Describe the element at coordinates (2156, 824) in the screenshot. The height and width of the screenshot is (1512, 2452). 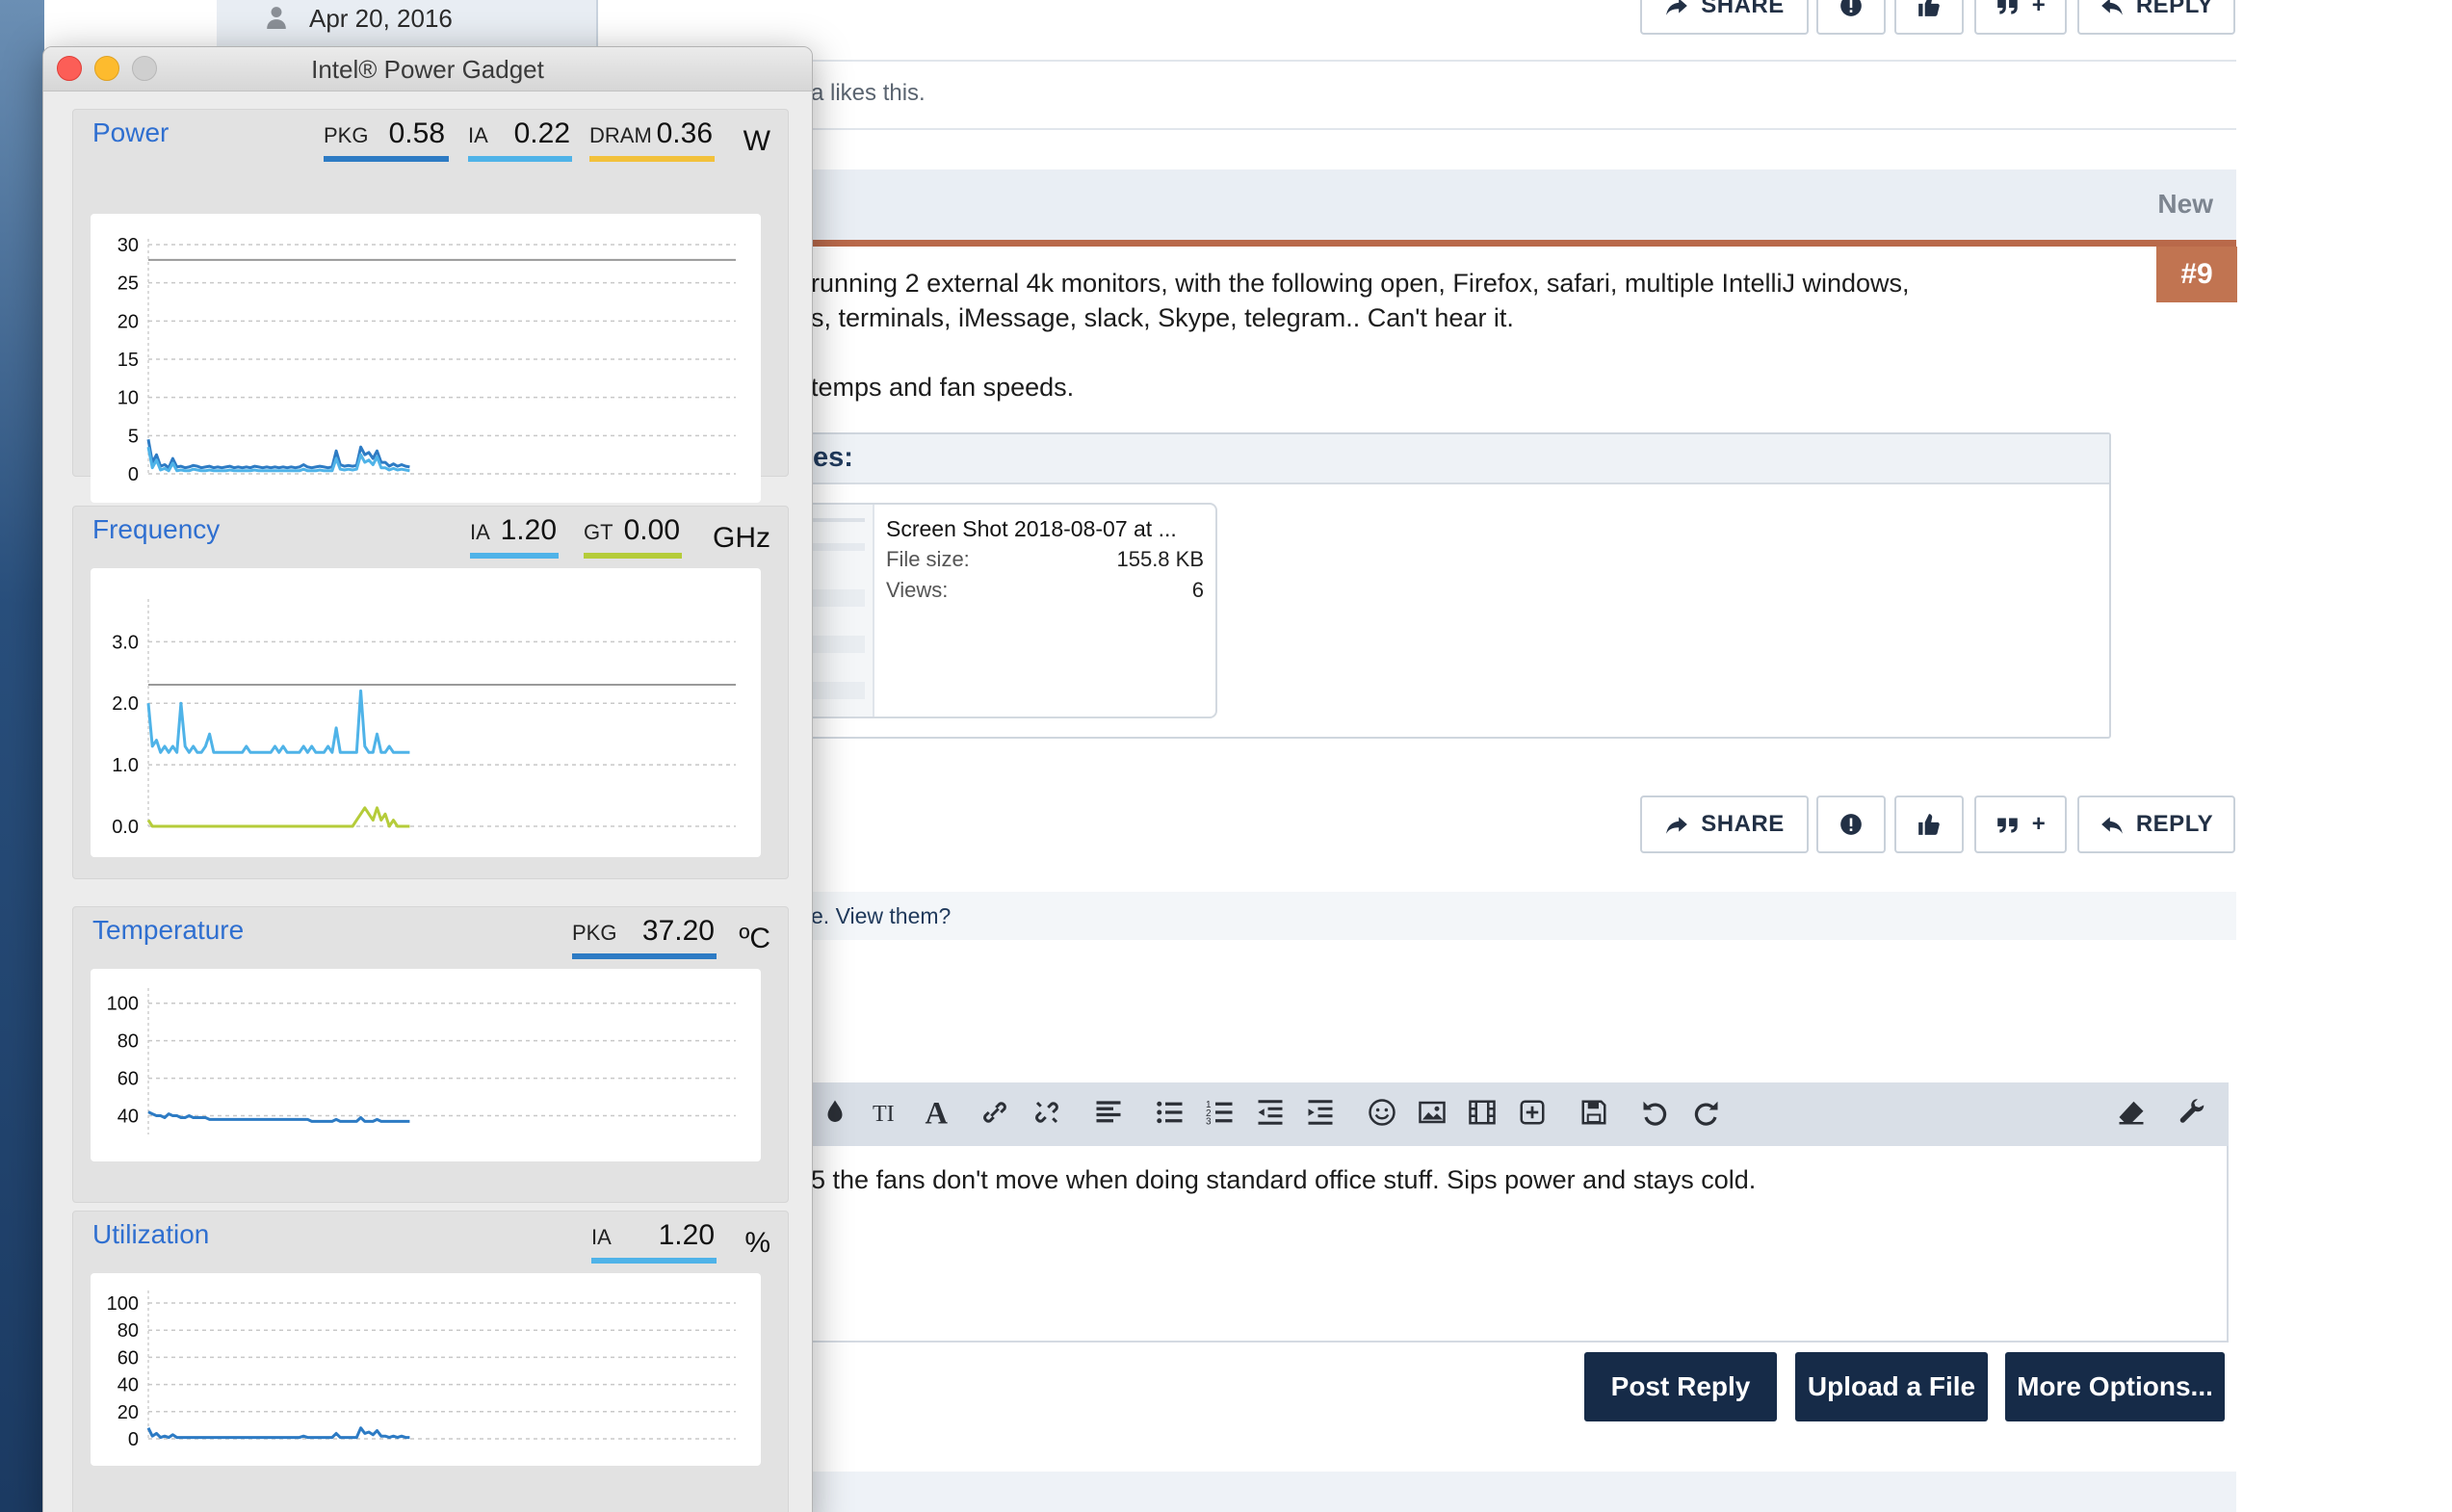
I see `reply-button: REPLY` at that location.